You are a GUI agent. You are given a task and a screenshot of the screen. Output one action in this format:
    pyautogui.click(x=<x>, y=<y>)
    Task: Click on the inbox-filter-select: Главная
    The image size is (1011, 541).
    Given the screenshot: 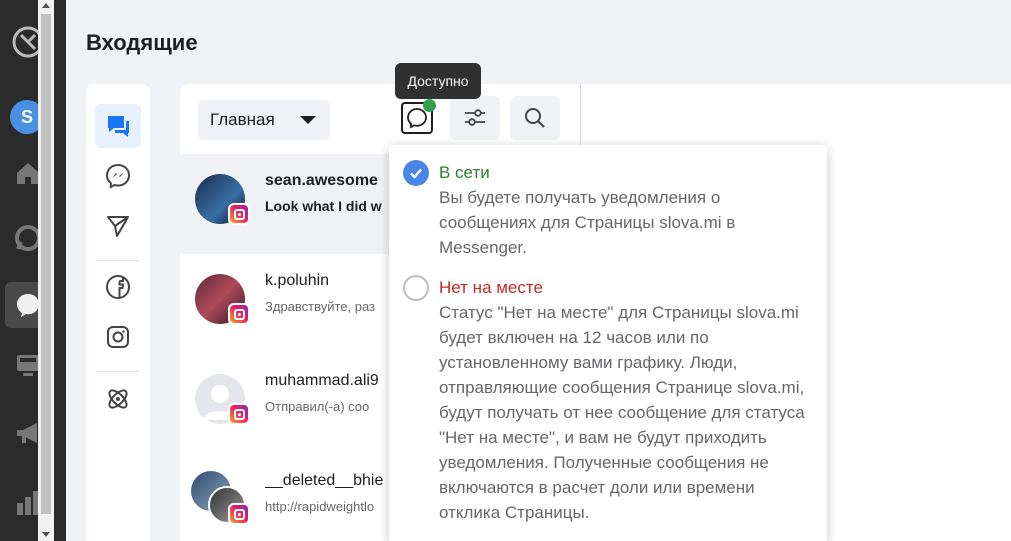 What is the action you would take?
    pyautogui.click(x=264, y=120)
    